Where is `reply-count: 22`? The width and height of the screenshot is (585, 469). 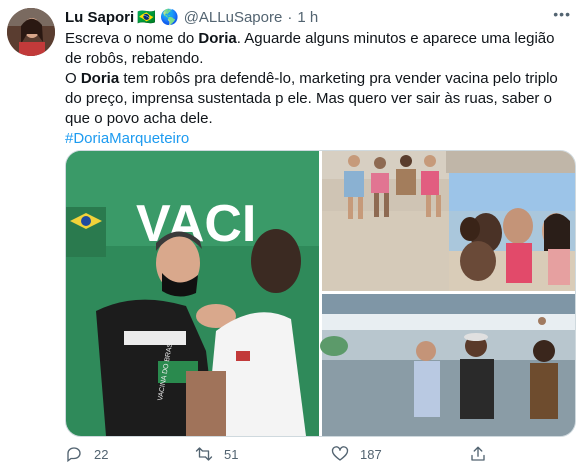
reply-count: 22 is located at coordinates (101, 454).